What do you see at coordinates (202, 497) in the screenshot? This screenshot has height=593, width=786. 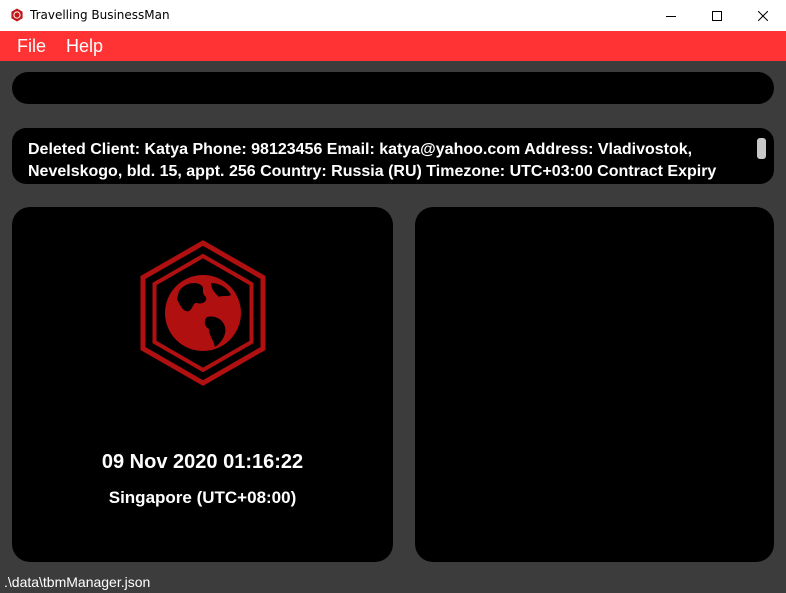 I see `clock-timezone: Singapore (UTC+08:00)` at bounding box center [202, 497].